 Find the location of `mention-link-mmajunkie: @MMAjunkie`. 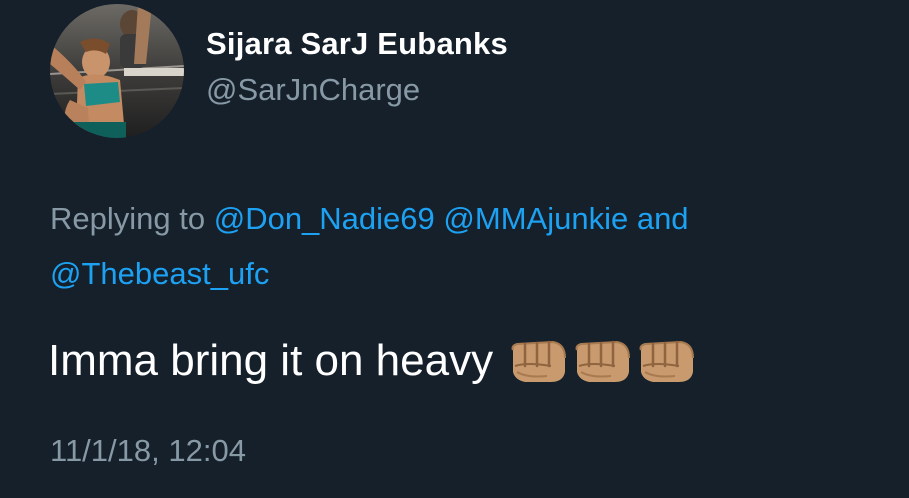

mention-link-mmajunkie: @MMAjunkie is located at coordinates (535, 218).